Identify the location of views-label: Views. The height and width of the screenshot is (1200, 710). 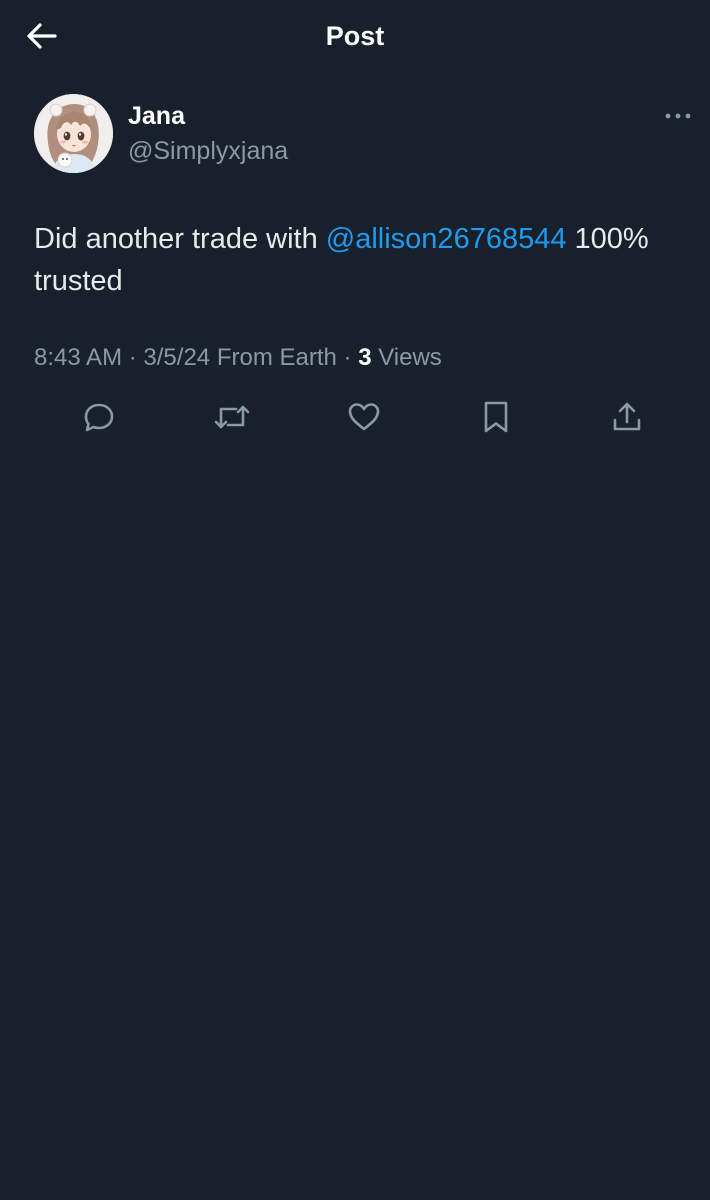
(410, 357).